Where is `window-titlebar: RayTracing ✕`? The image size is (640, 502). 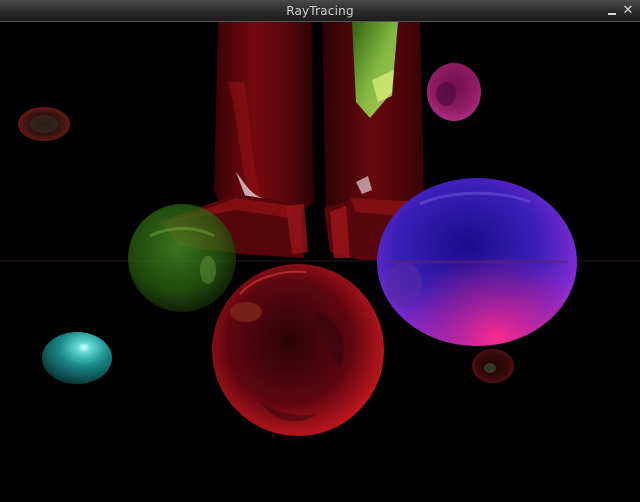 window-titlebar: RayTracing ✕ is located at coordinates (320, 11).